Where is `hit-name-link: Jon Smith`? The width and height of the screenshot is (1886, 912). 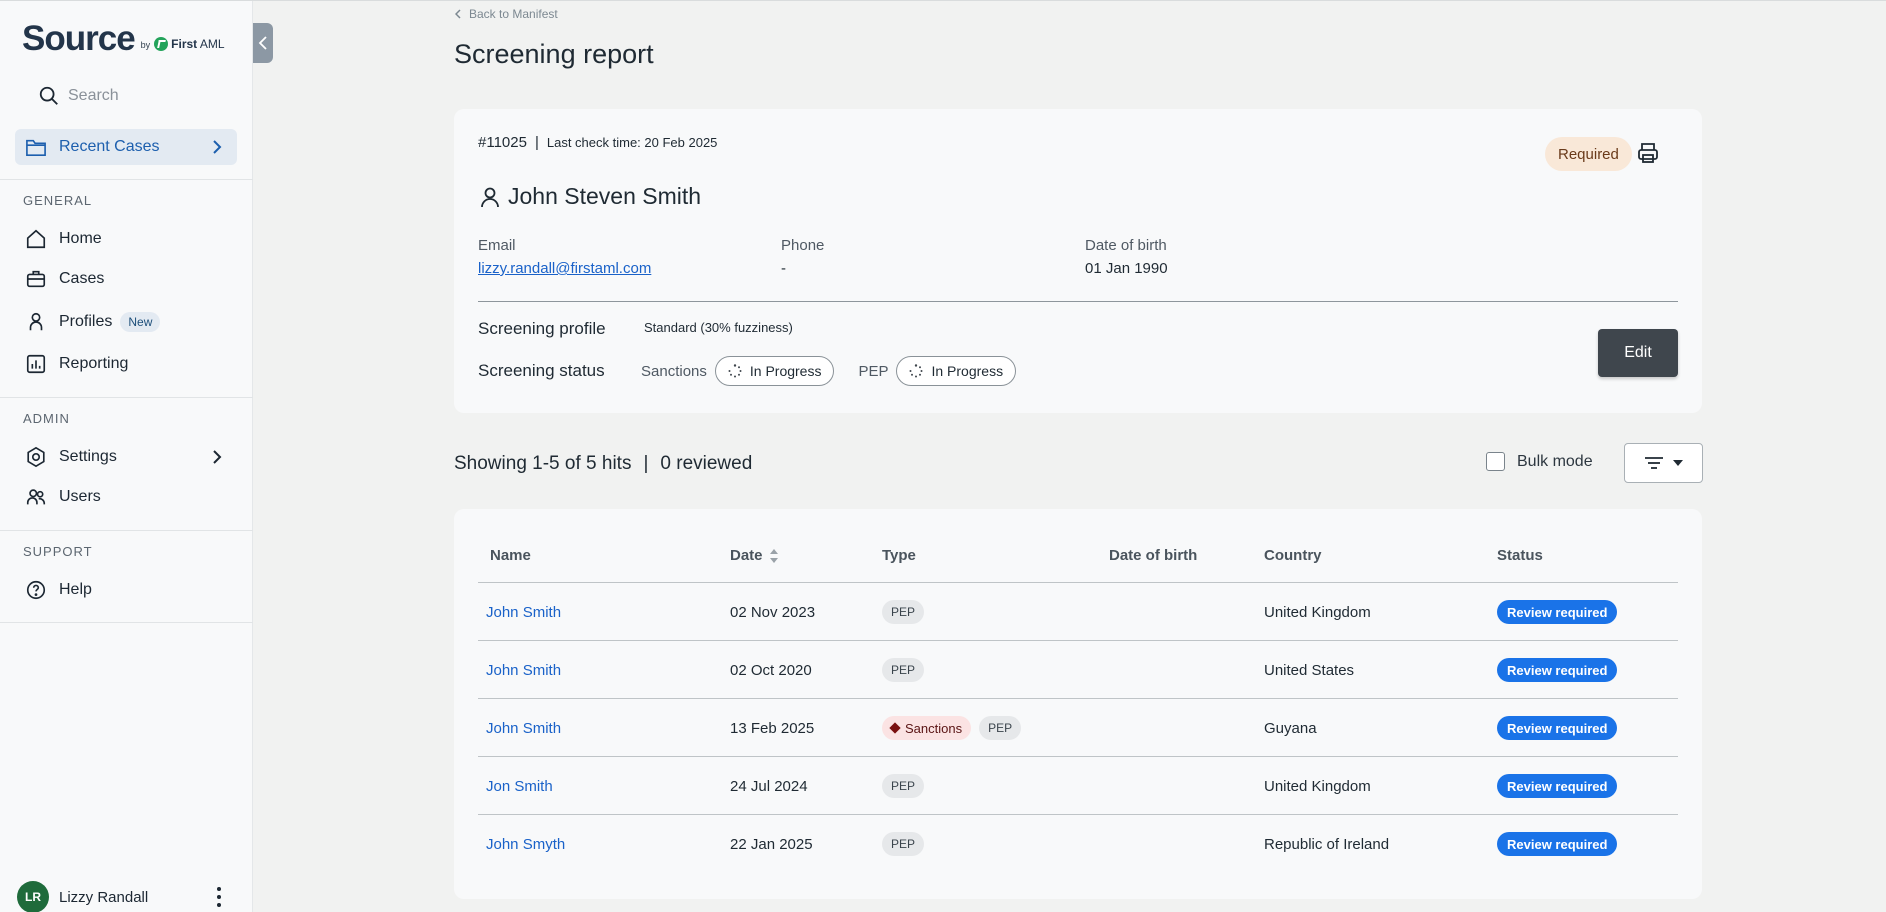
hit-name-link: Jon Smith is located at coordinates (519, 786).